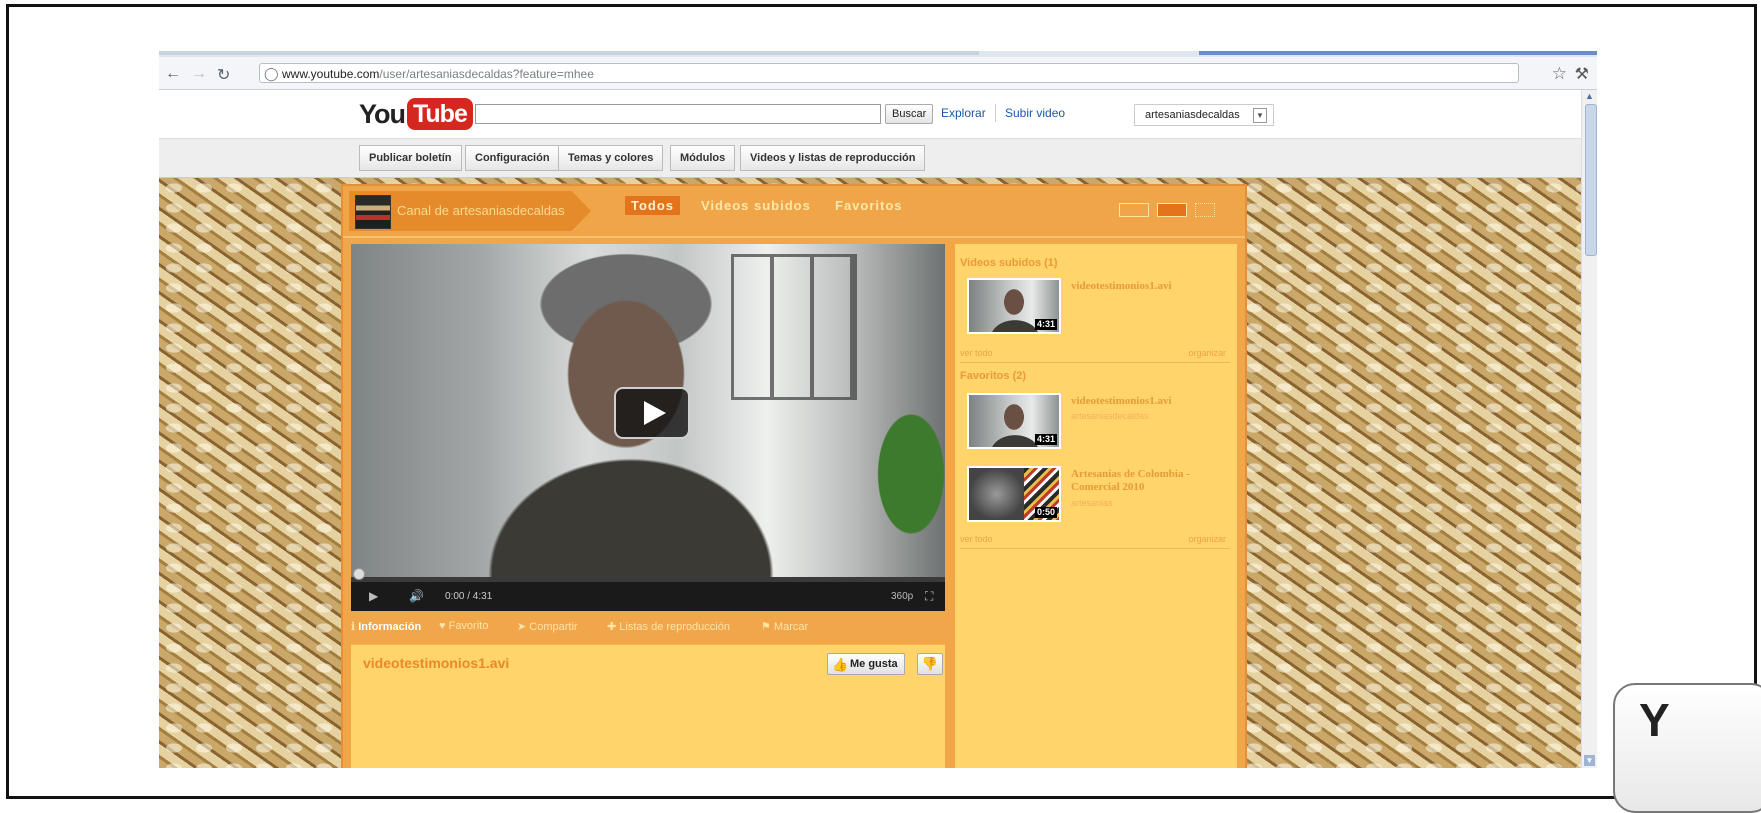 The height and width of the screenshot is (813, 1761). Describe the element at coordinates (469, 596) in the screenshot. I see `time-display: 0:00 / 4:31` at that location.